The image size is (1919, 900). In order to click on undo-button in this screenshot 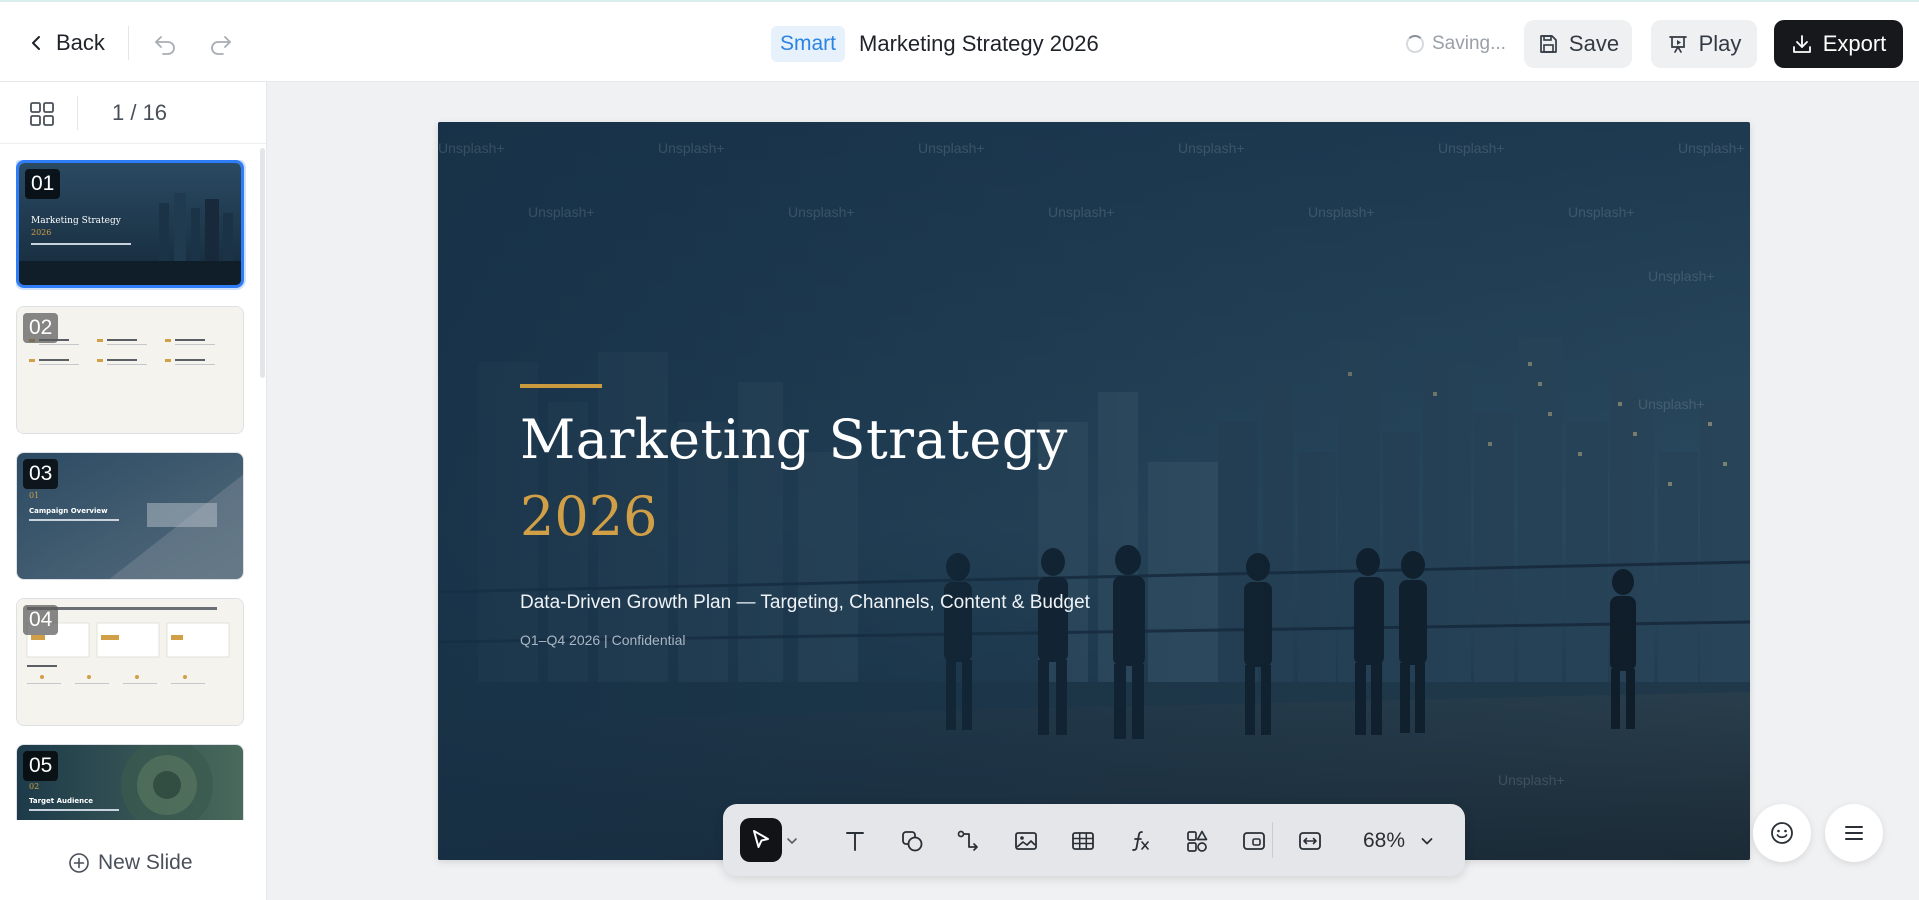, I will do `click(165, 43)`.